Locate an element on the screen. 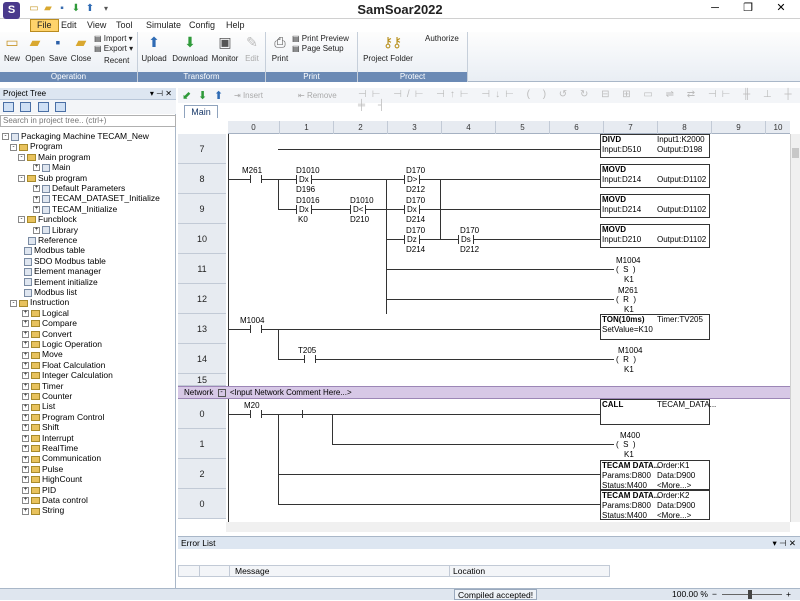  print-preview-button: ▤ Print Preview is located at coordinates (320, 39).